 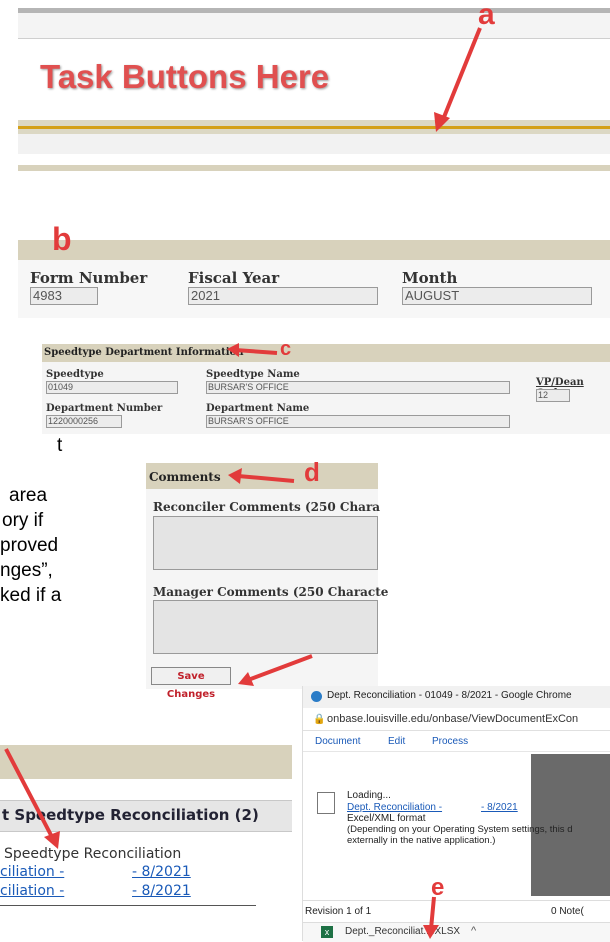 I want to click on dept-number-label: Department Number, so click(x=104, y=408).